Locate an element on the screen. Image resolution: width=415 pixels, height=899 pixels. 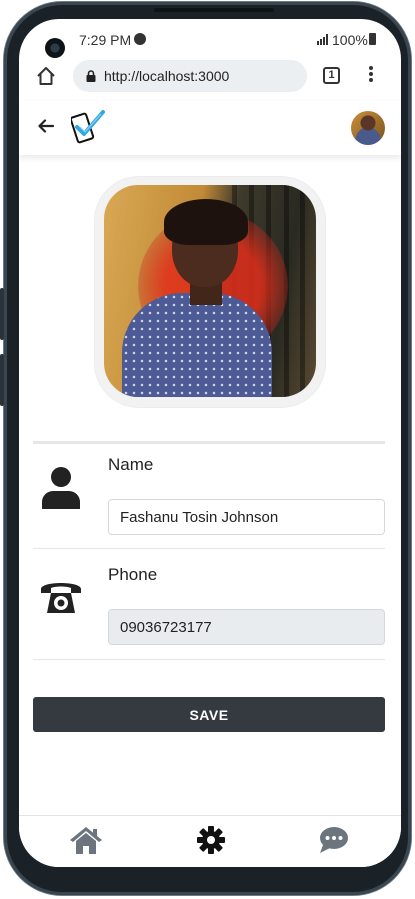
url-text: http://localhost:3000 is located at coordinates (167, 76).